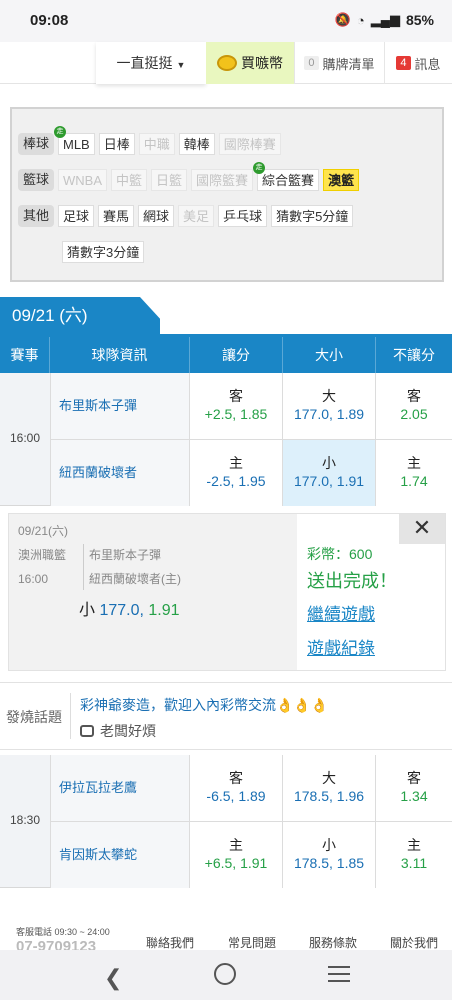 The height and width of the screenshot is (1000, 452). Describe the element at coordinates (341, 646) in the screenshot. I see `game-history-link: 遊戲紀錄` at that location.